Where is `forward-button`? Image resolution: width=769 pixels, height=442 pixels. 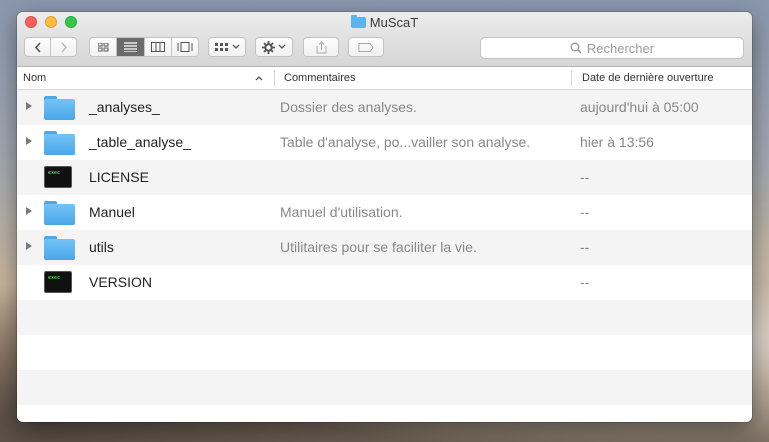 forward-button is located at coordinates (63, 47).